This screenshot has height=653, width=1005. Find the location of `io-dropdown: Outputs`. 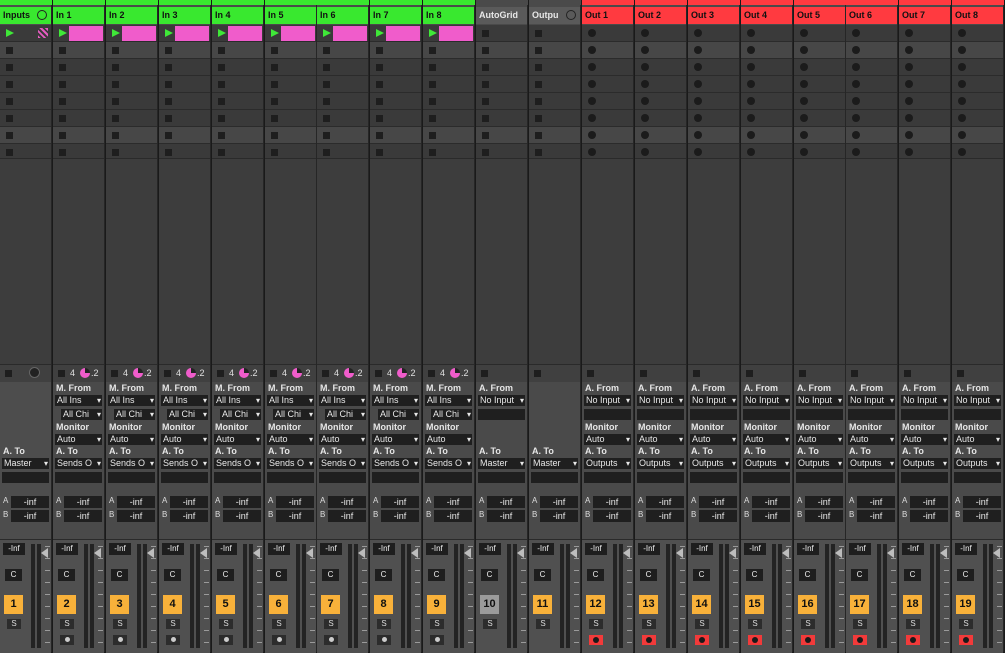

io-dropdown: Outputs is located at coordinates (871, 463).